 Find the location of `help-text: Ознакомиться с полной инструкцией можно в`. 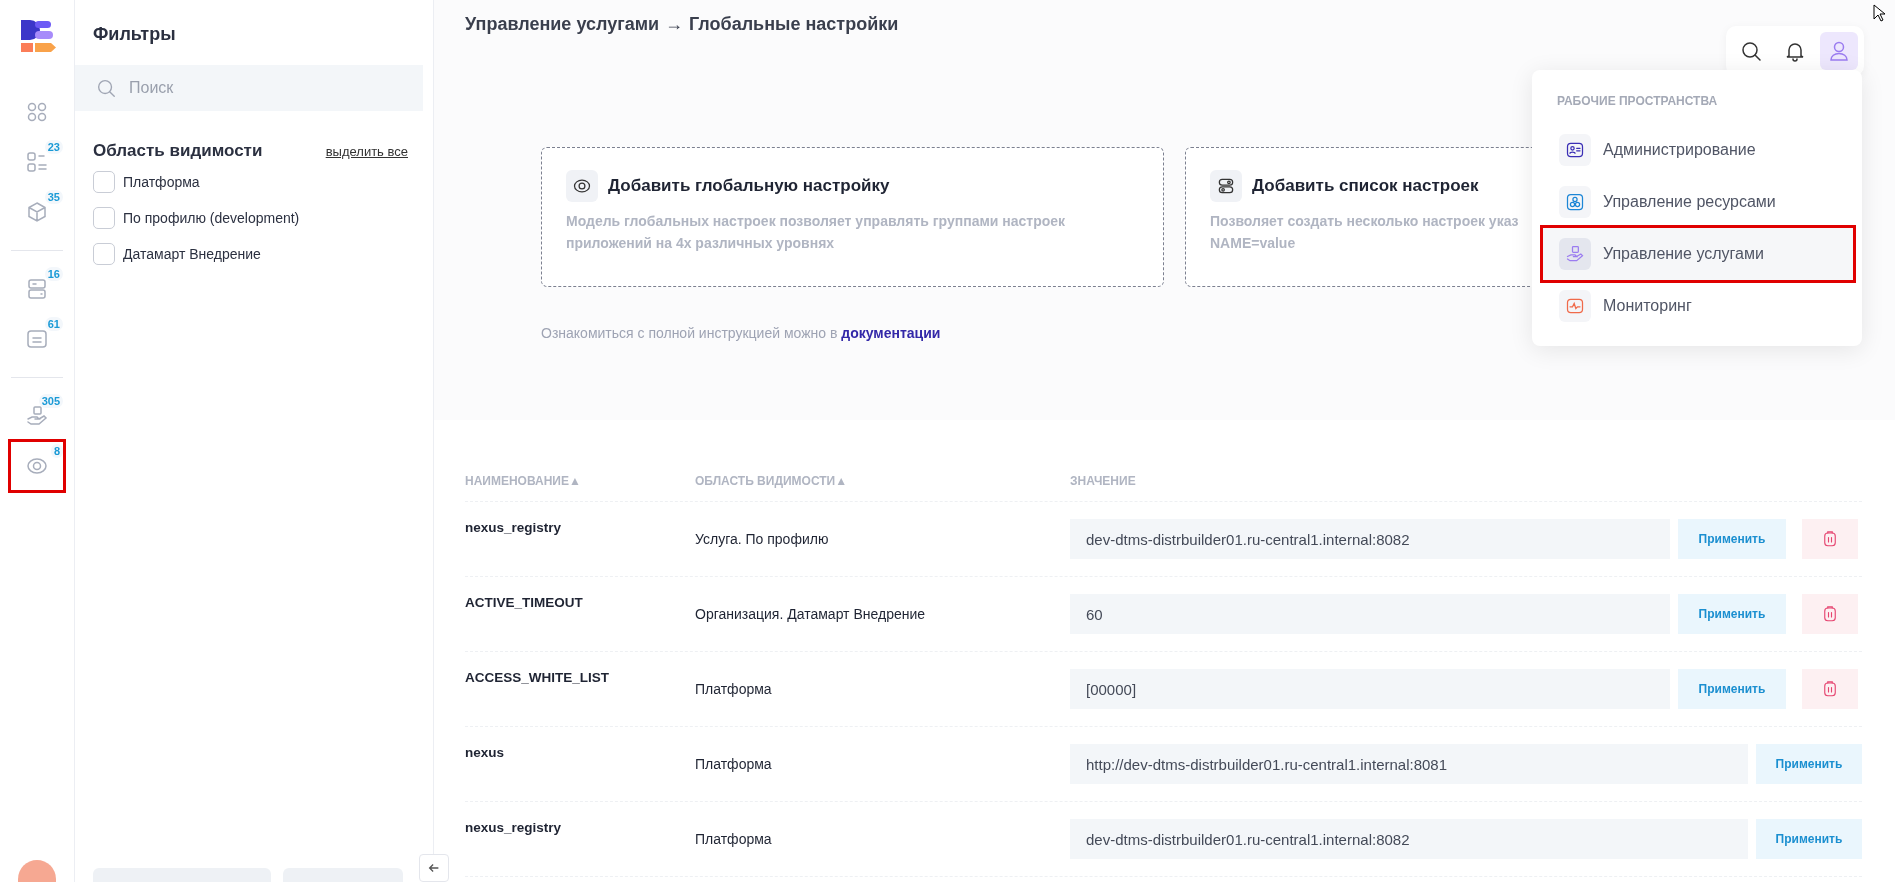

help-text: Ознакомиться с полной инструкцией можно в is located at coordinates (689, 333).